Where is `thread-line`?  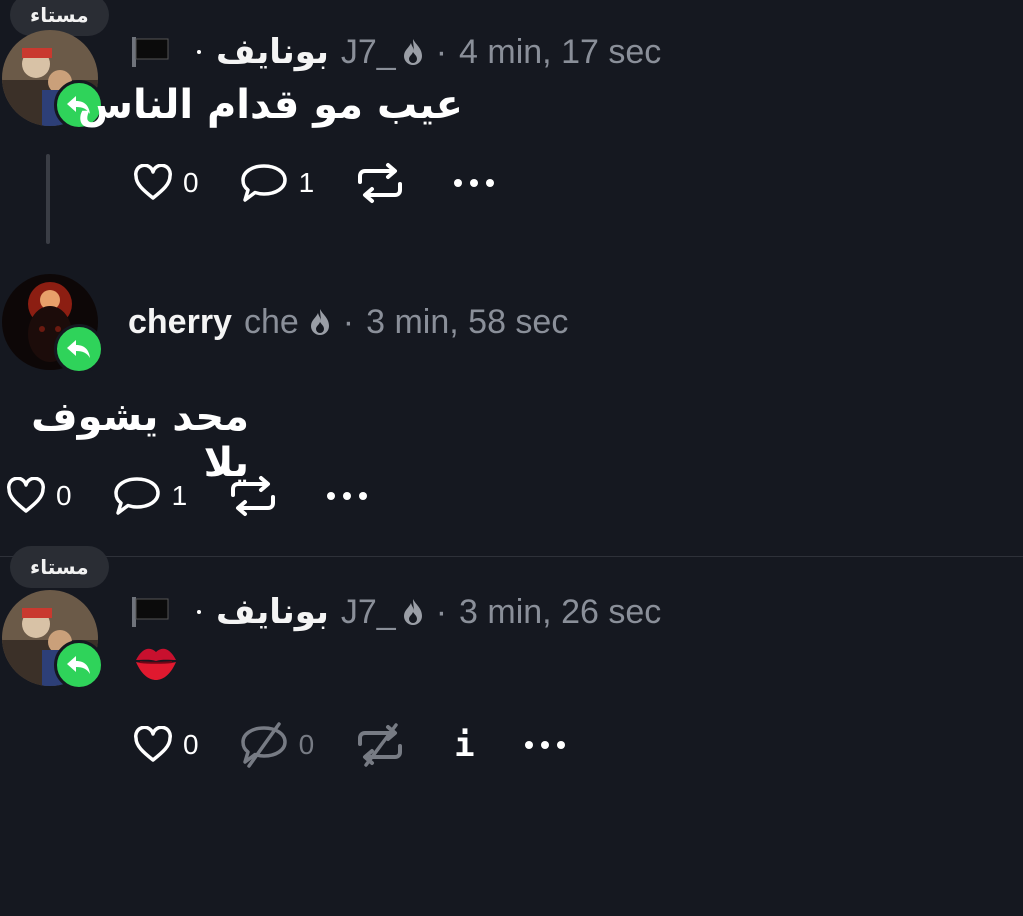
thread-line is located at coordinates (48, 199).